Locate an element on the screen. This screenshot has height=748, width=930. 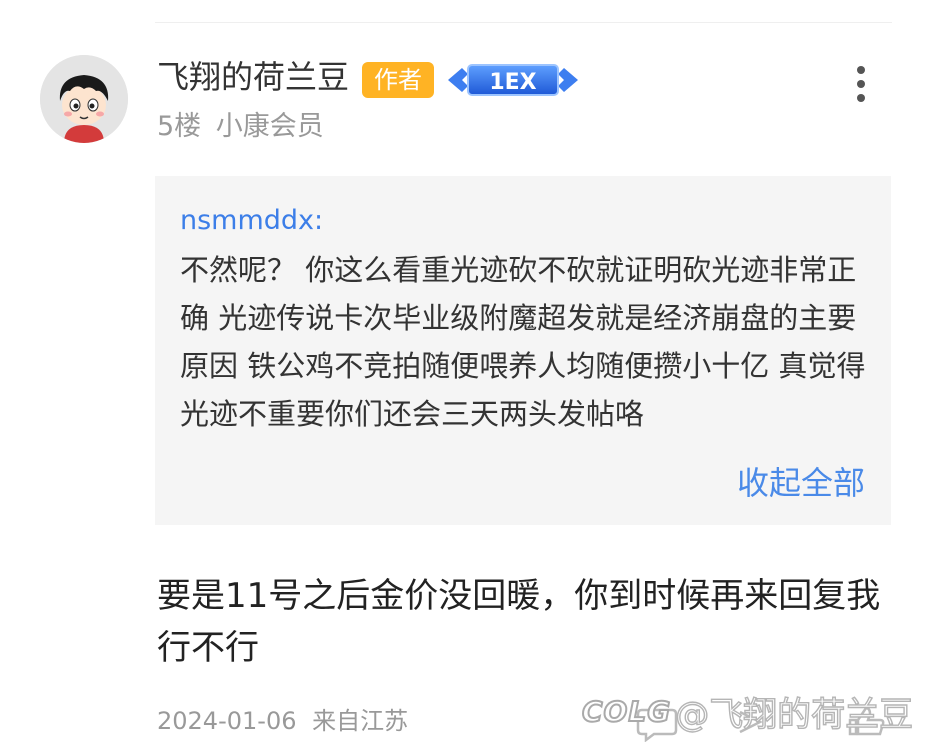
floor-number: 5楼 is located at coordinates (179, 126).